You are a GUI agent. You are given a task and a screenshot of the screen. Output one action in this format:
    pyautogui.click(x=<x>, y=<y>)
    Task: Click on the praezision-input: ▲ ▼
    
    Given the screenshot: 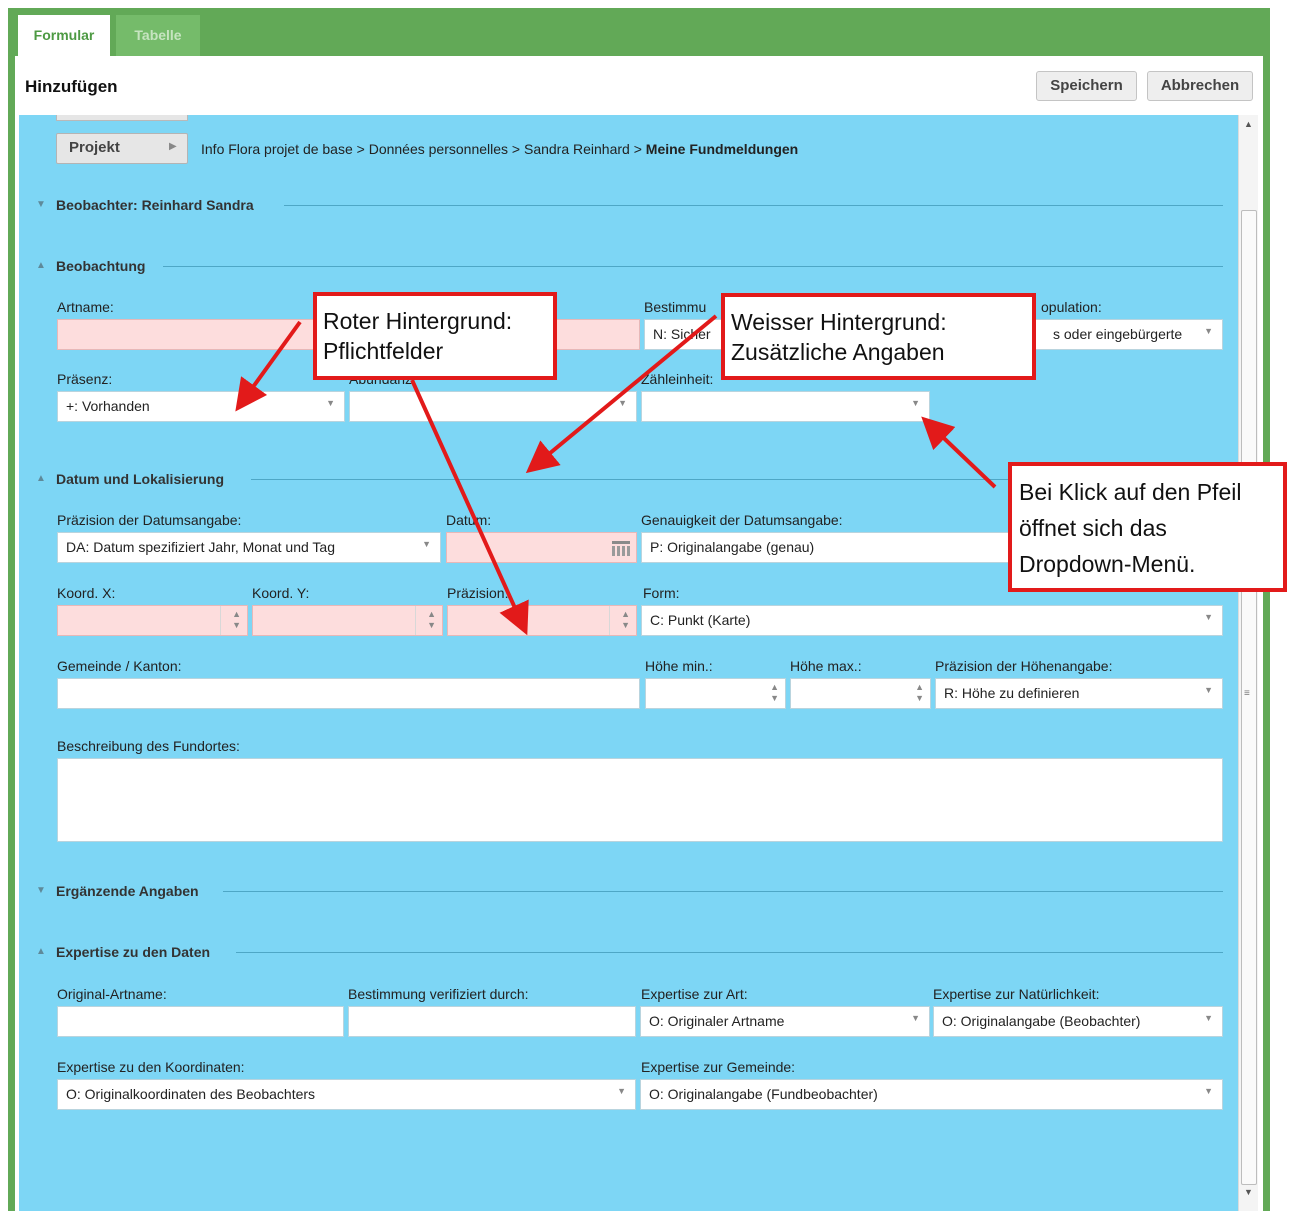 What is the action you would take?
    pyautogui.click(x=542, y=620)
    